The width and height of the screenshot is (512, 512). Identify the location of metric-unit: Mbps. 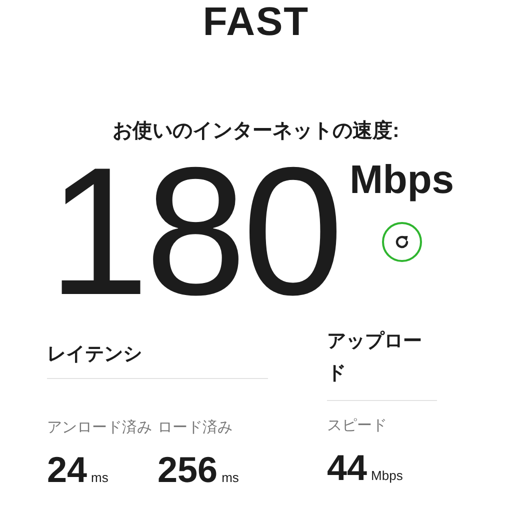
(387, 475).